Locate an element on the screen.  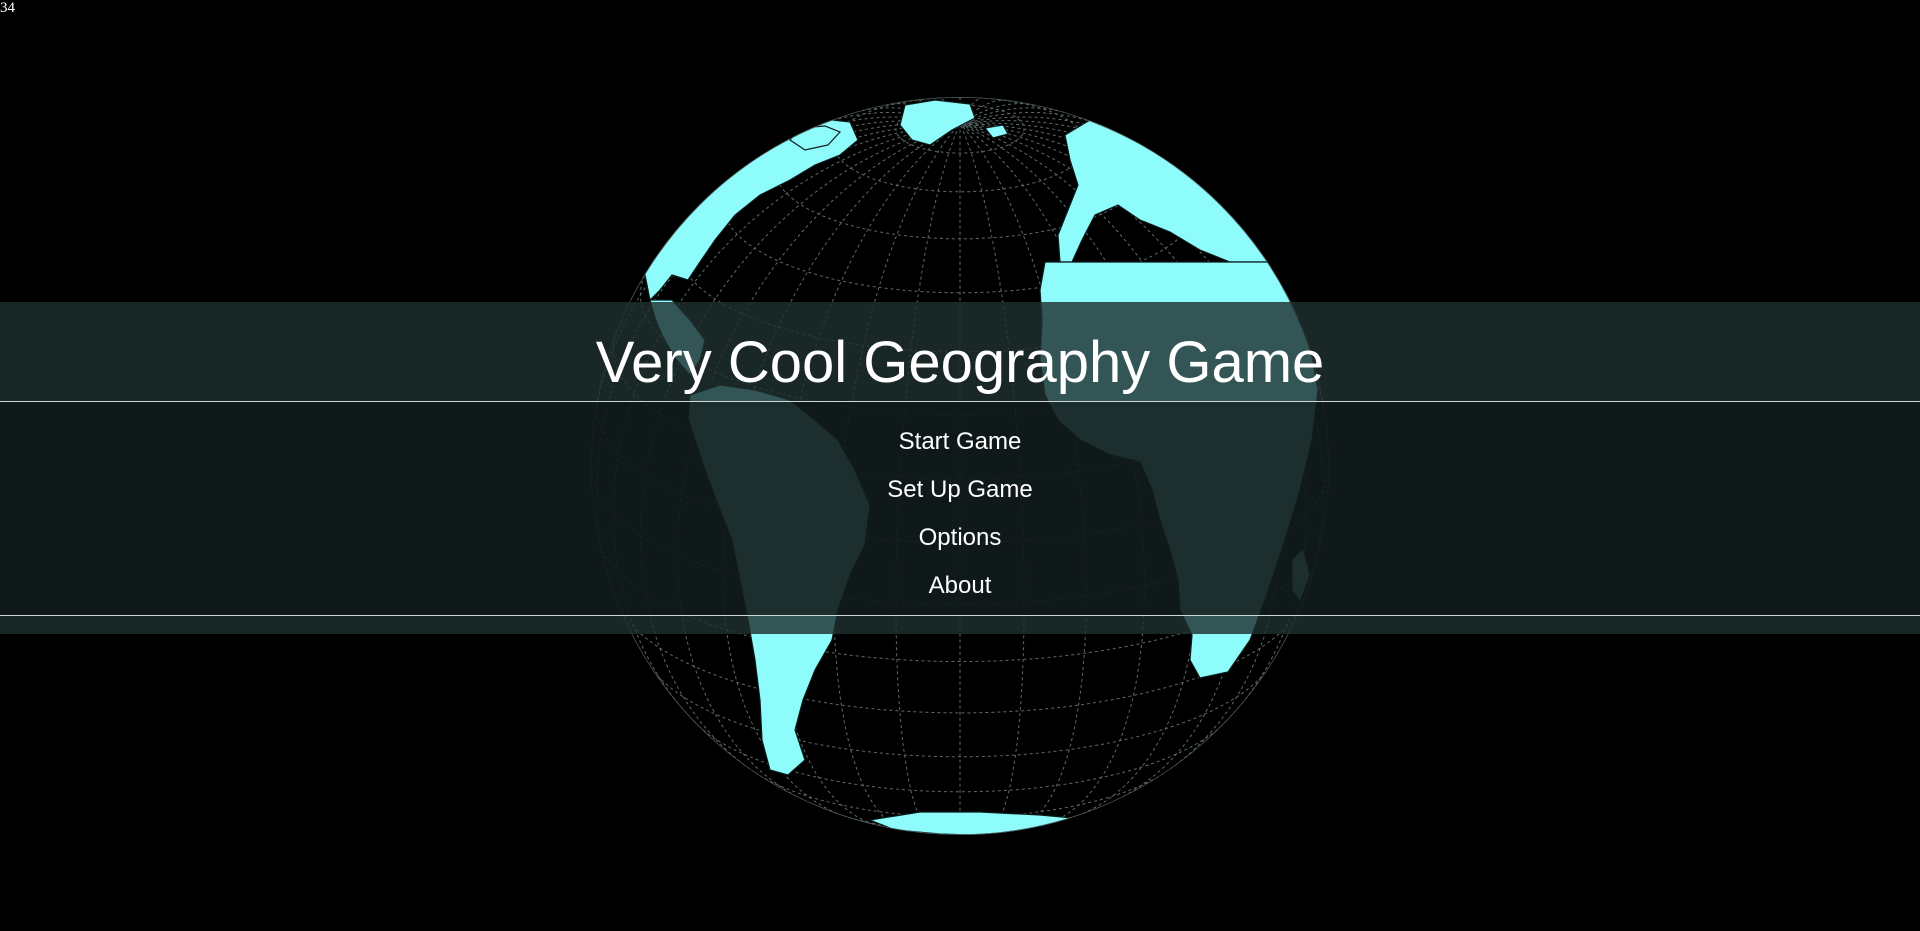
options-button: Options is located at coordinates (960, 538).